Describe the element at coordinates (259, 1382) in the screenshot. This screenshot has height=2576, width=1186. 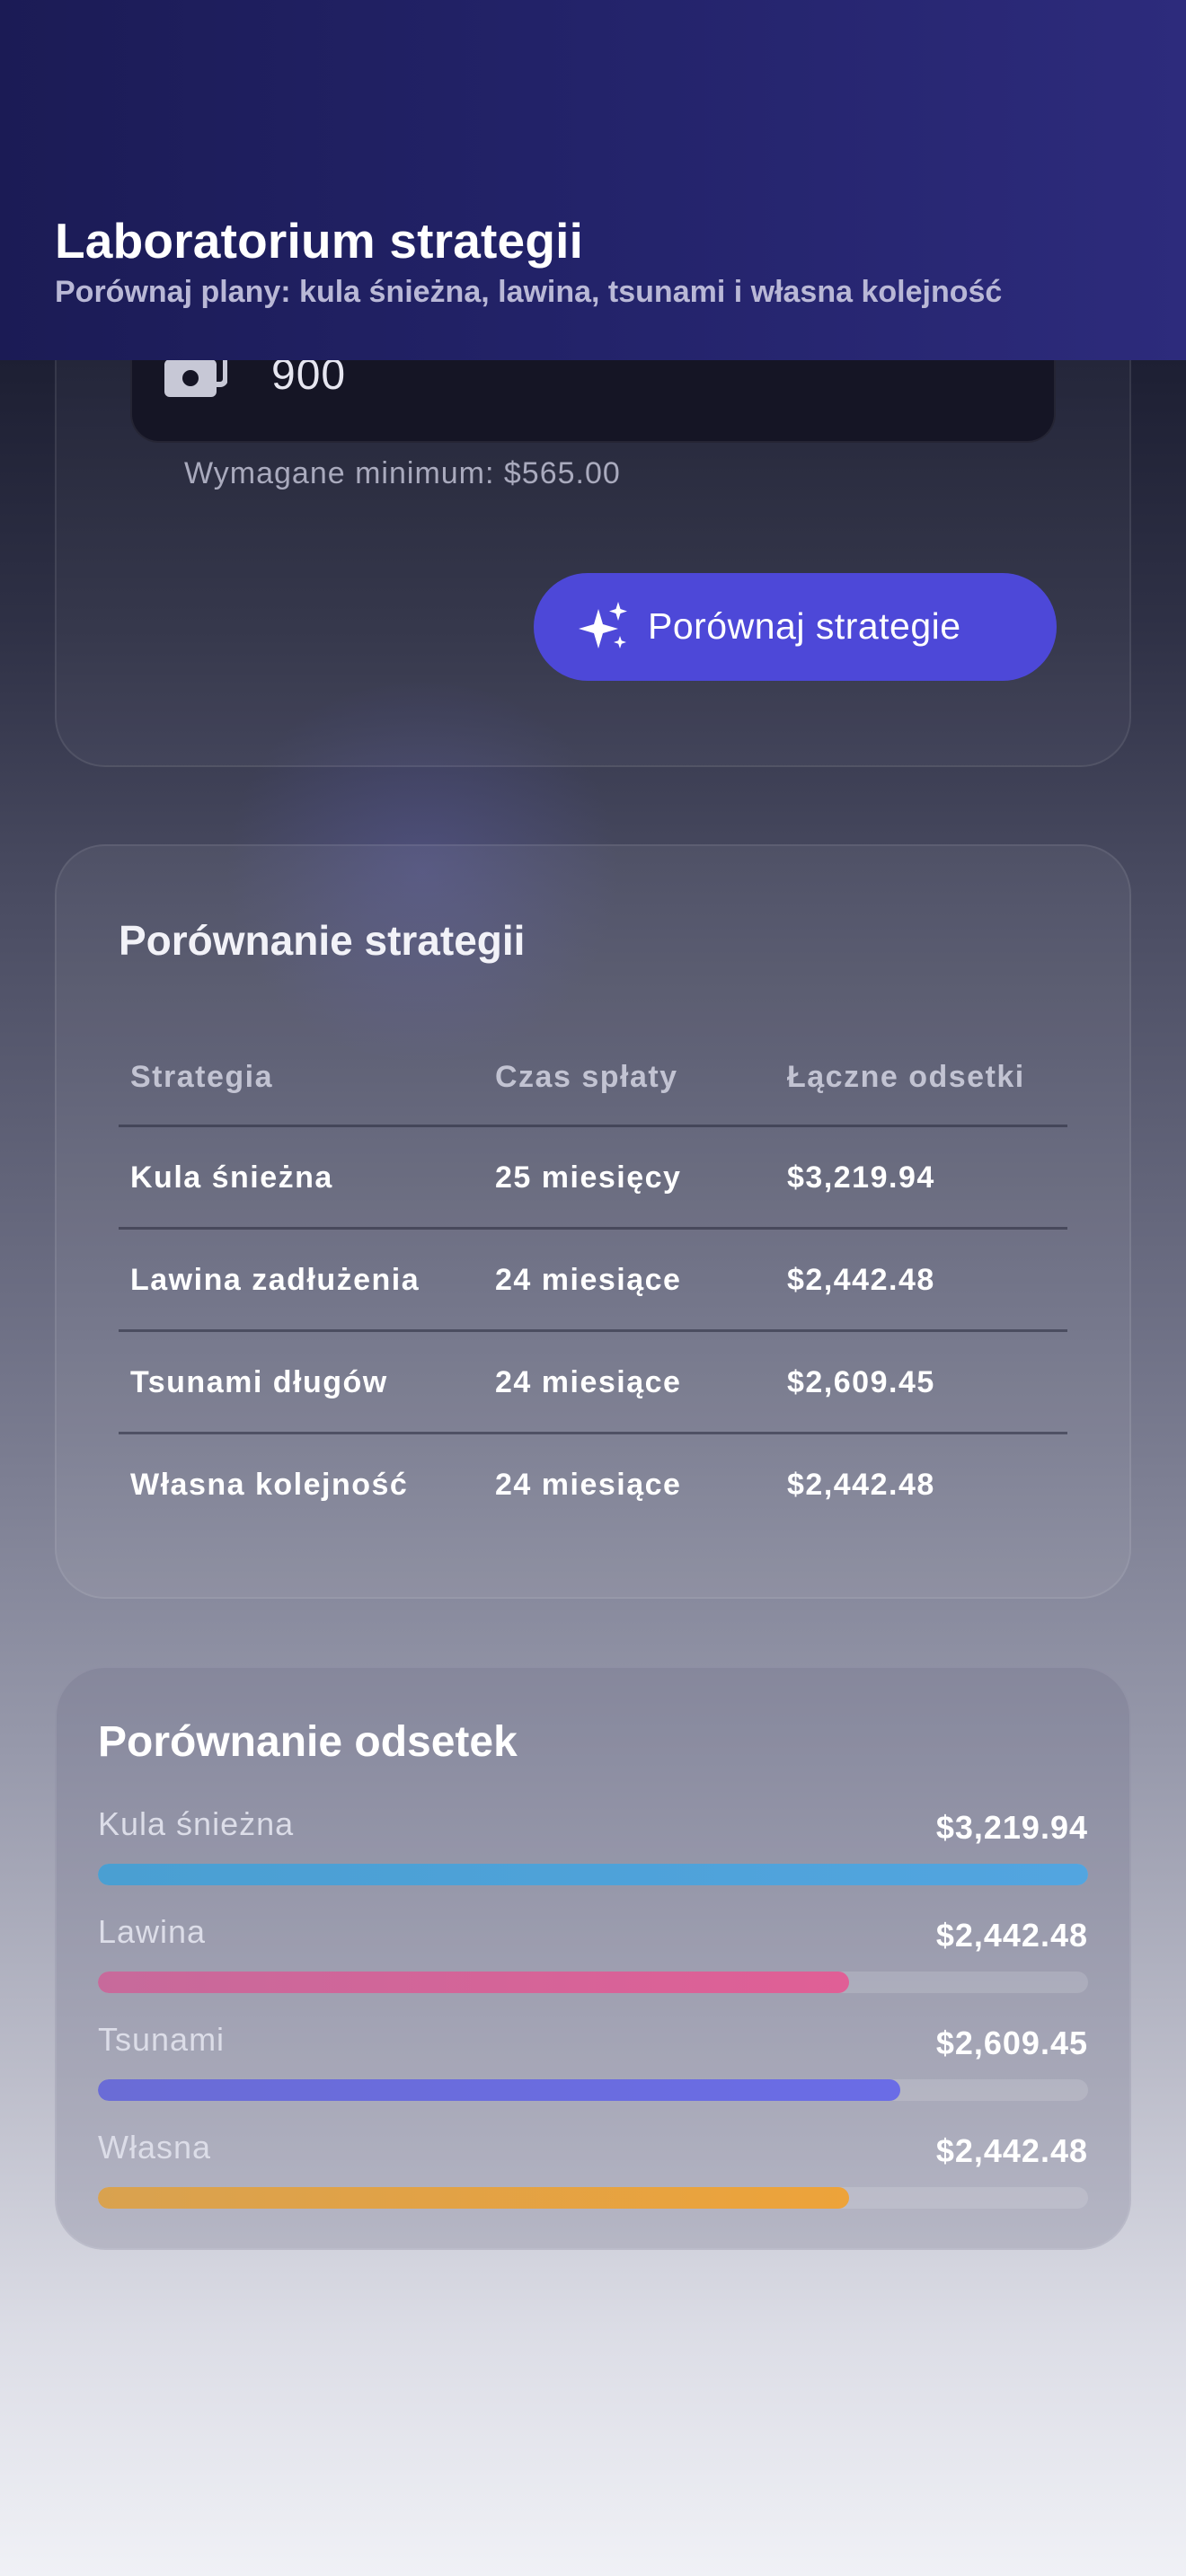
I see `table-cell-strategy: Tsunami długów` at that location.